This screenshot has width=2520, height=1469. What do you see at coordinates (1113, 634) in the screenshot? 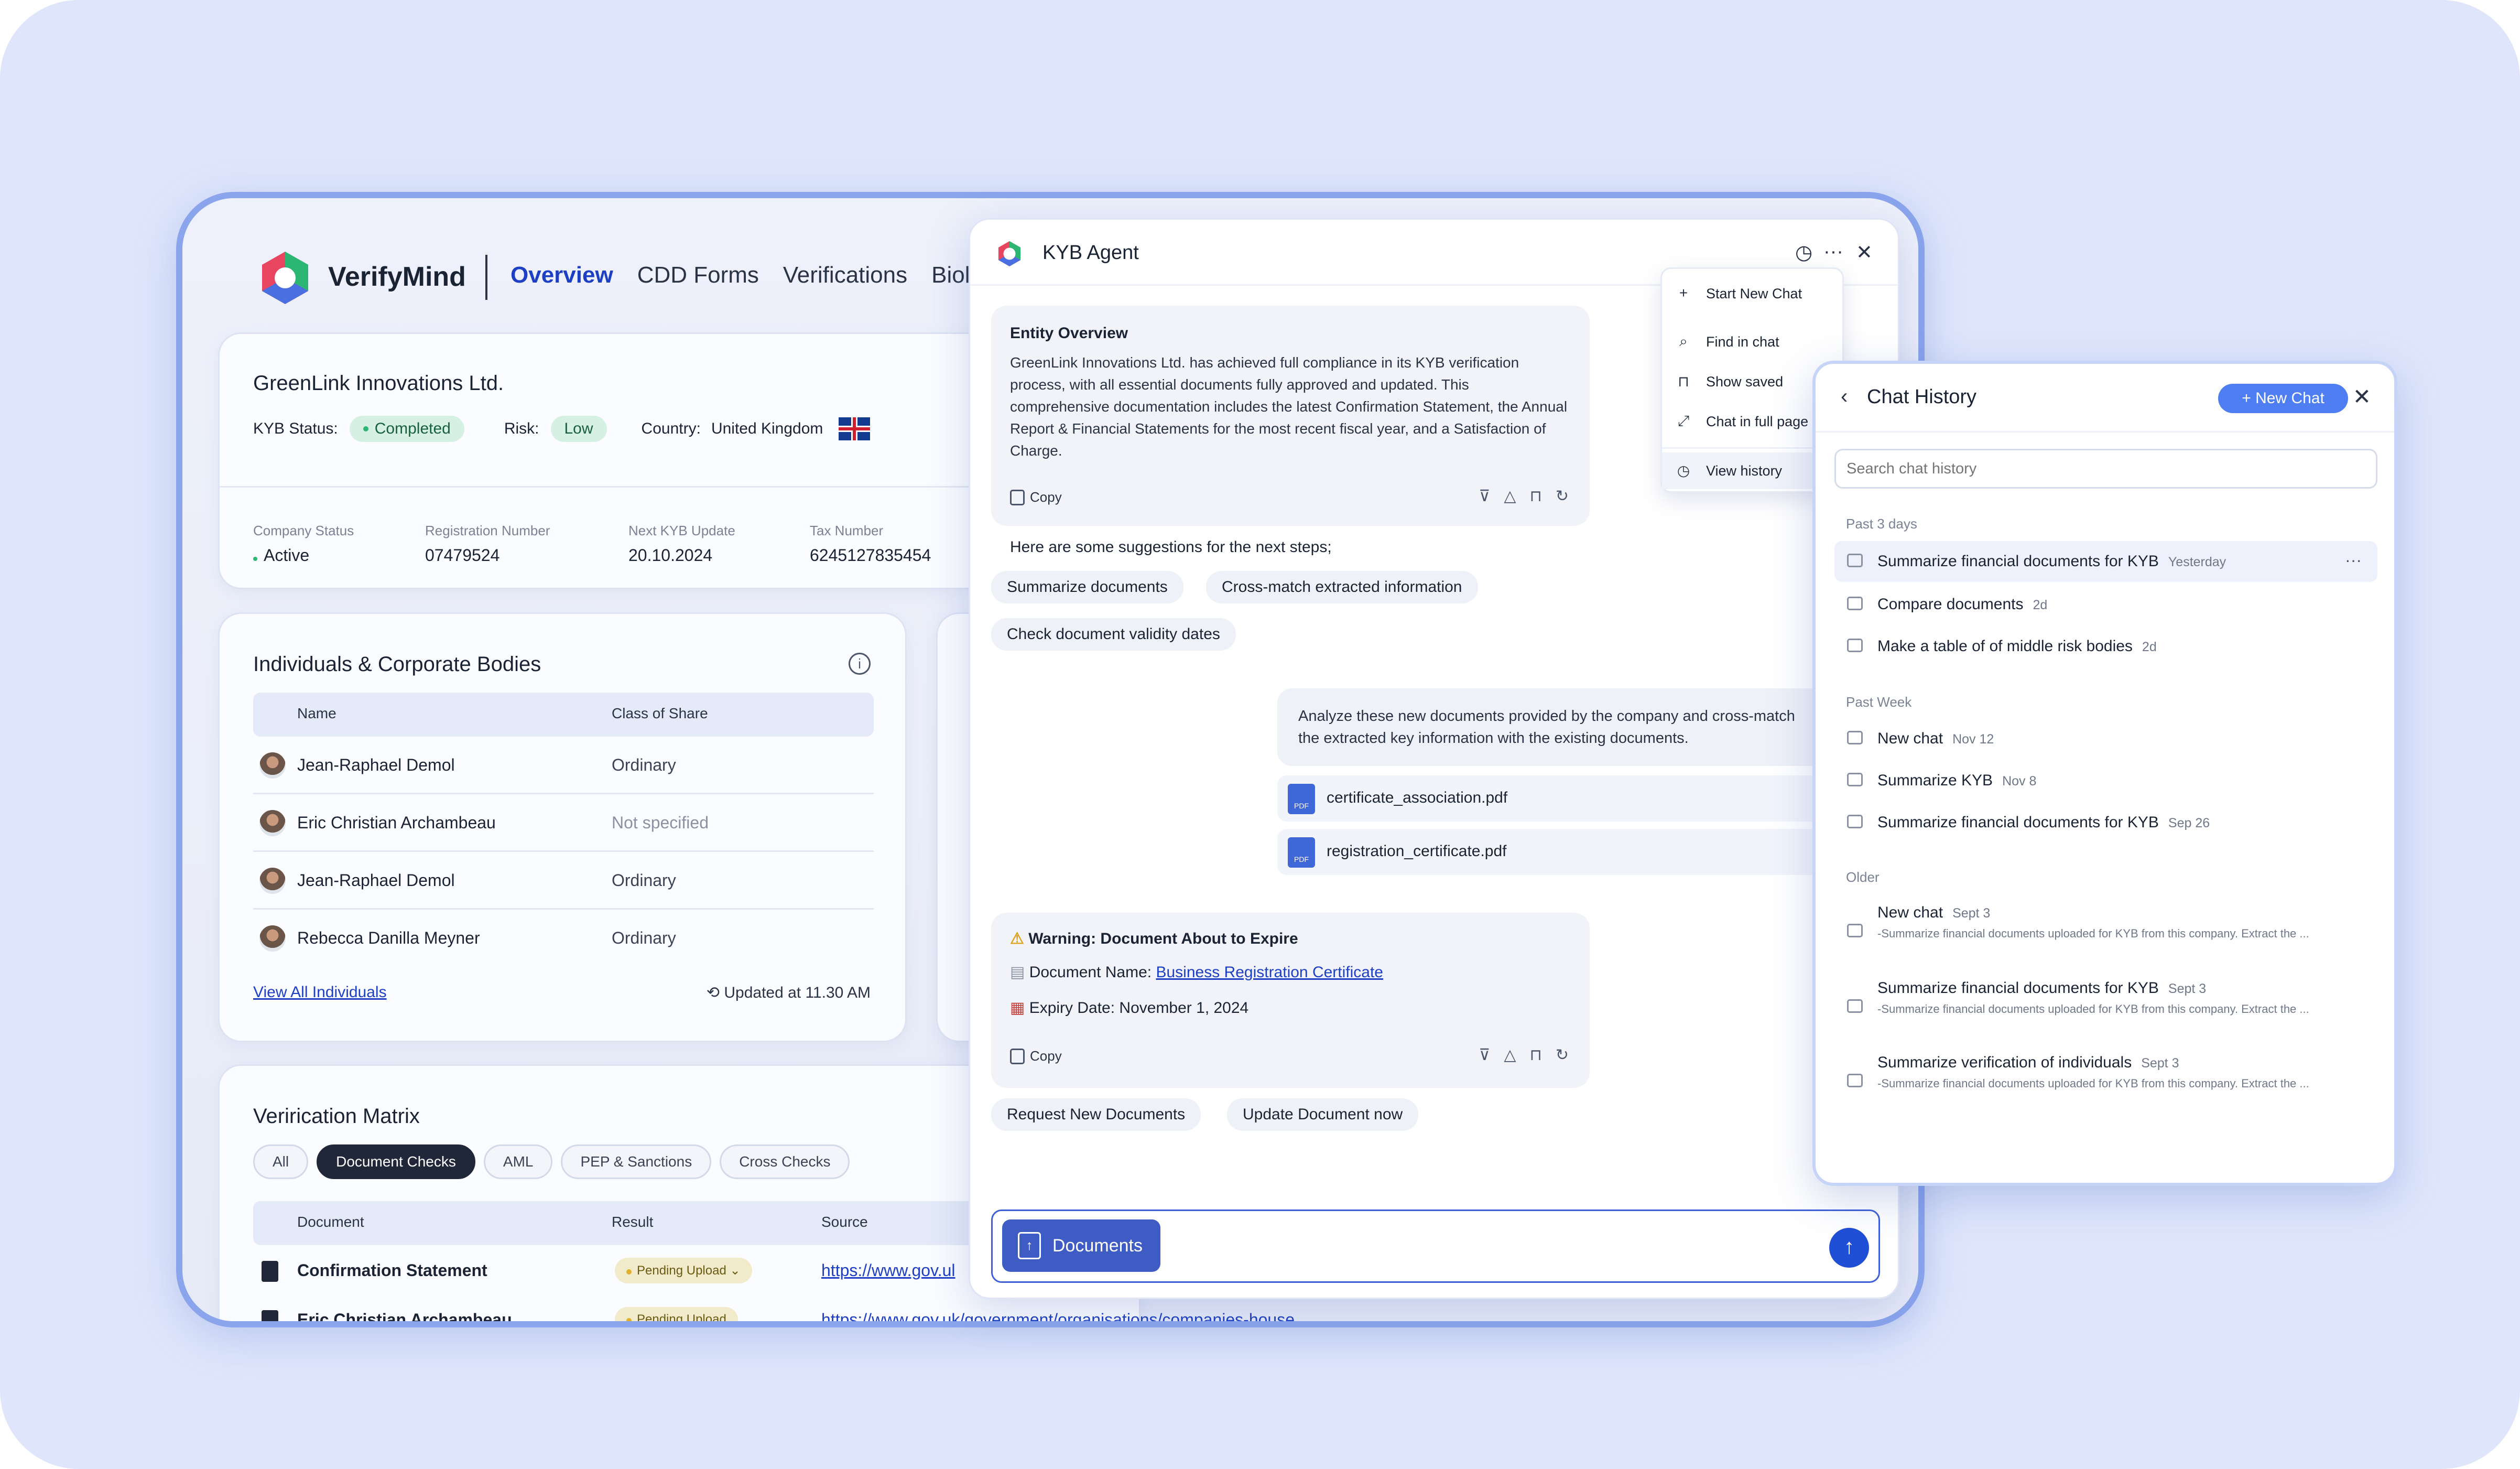
I see `suggestion-check-validity: Check document validity dates` at bounding box center [1113, 634].